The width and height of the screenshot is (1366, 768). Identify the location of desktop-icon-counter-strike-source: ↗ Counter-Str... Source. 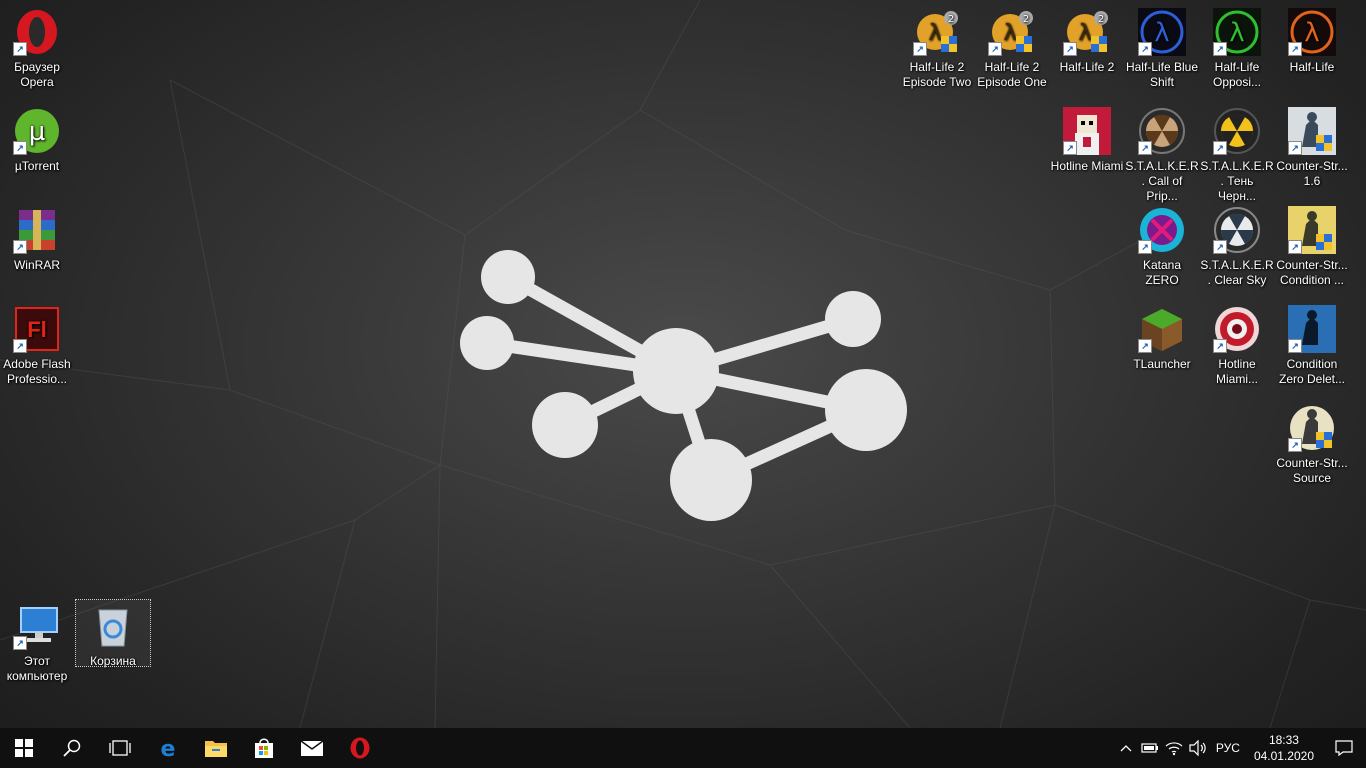
(1312, 442).